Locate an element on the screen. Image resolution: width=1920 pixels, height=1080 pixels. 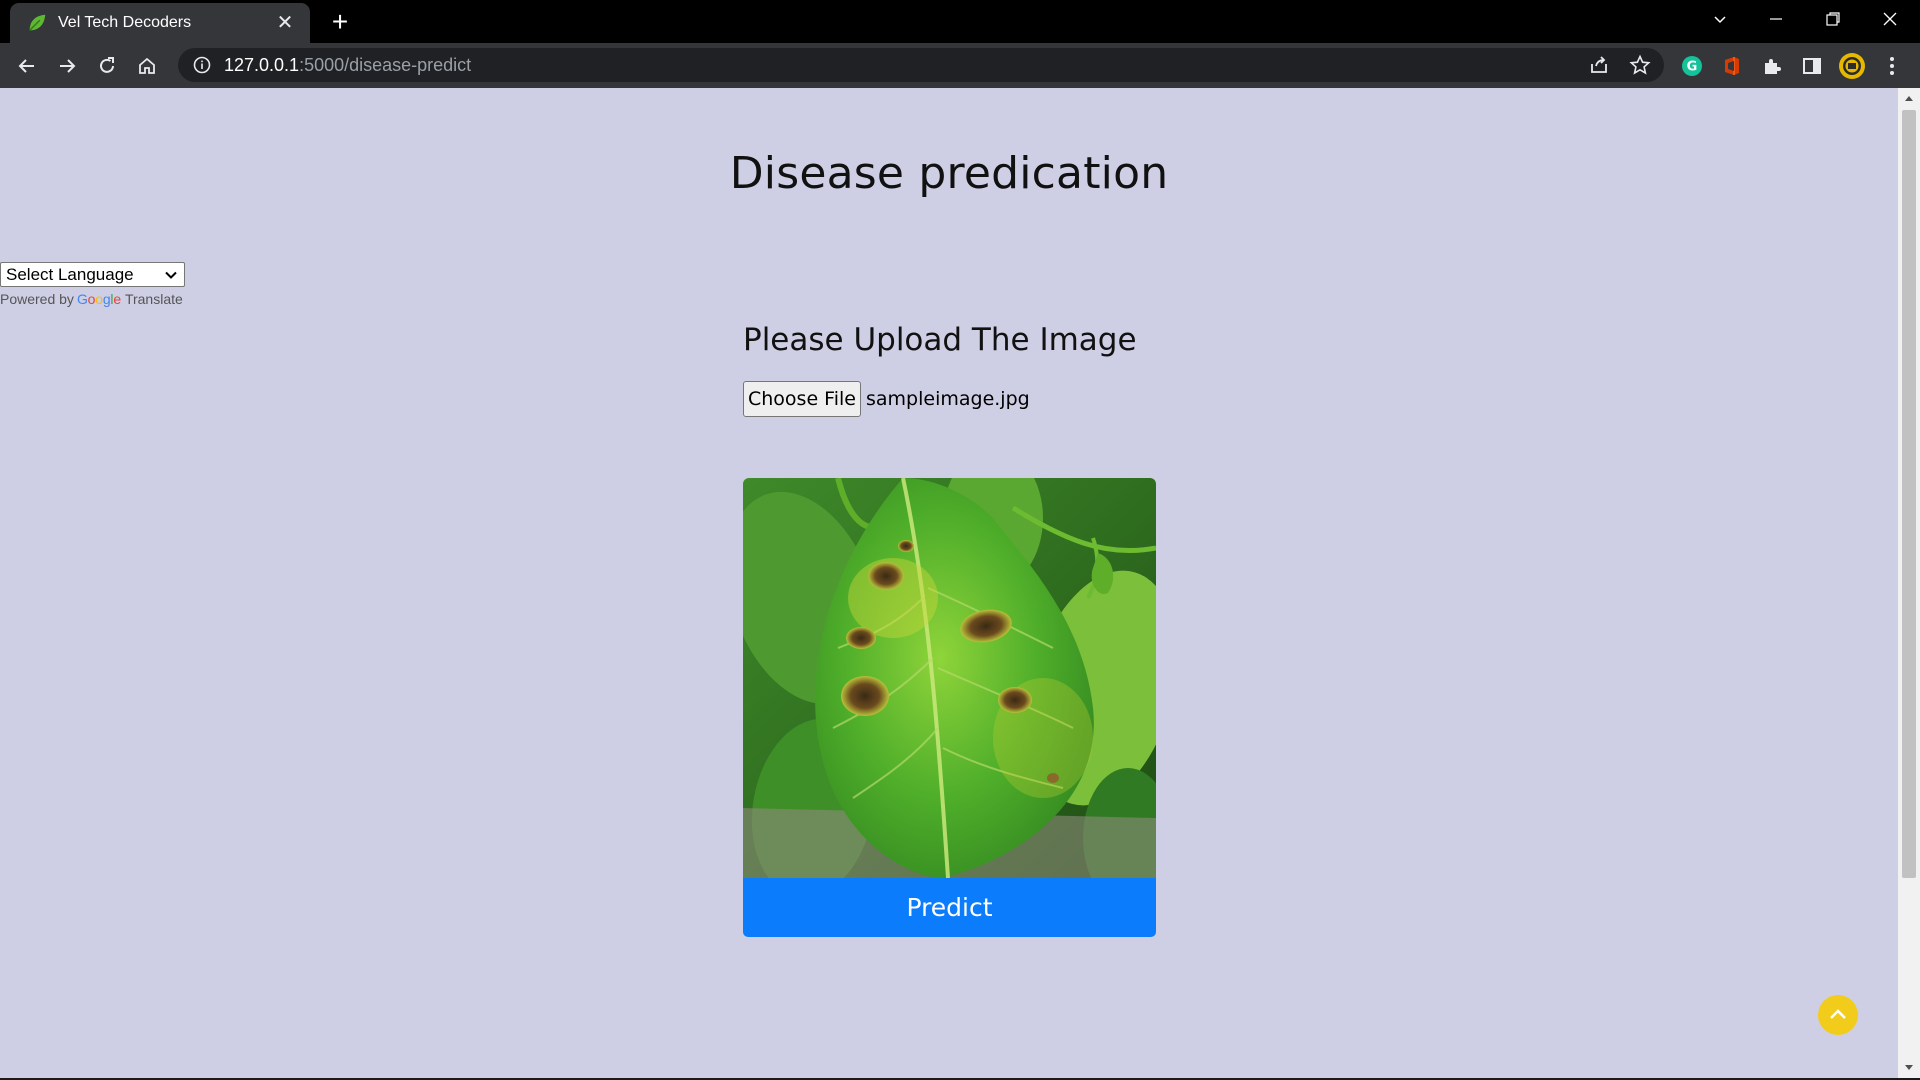
tab-title: Vel Tech Decoders is located at coordinates (125, 22).